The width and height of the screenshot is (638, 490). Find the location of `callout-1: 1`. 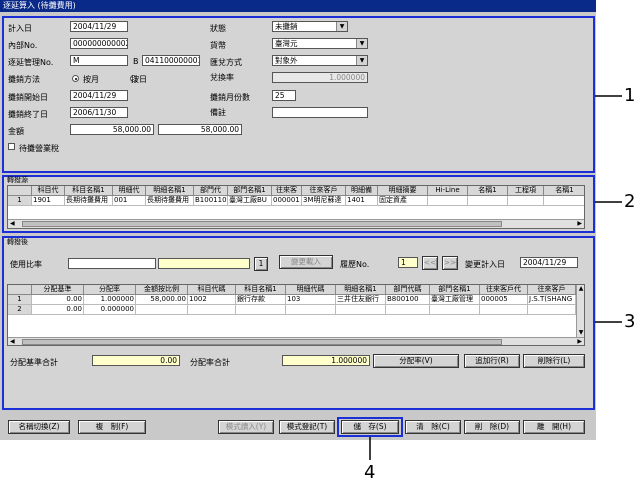

callout-1: 1 is located at coordinates (630, 95).